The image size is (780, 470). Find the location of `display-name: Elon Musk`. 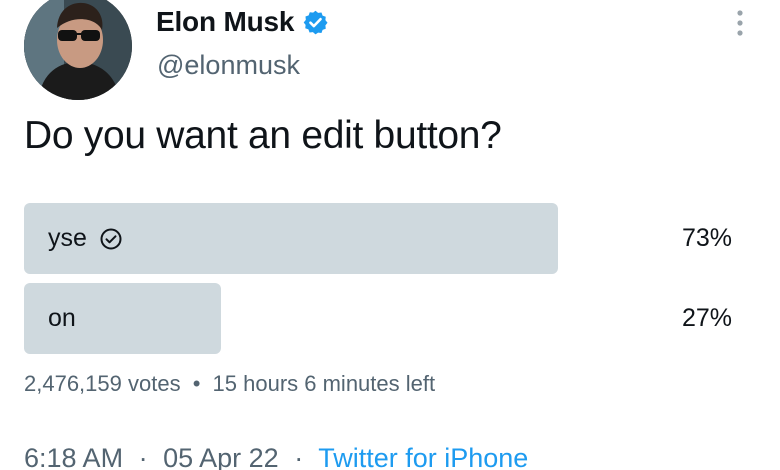

display-name: Elon Musk is located at coordinates (225, 22).